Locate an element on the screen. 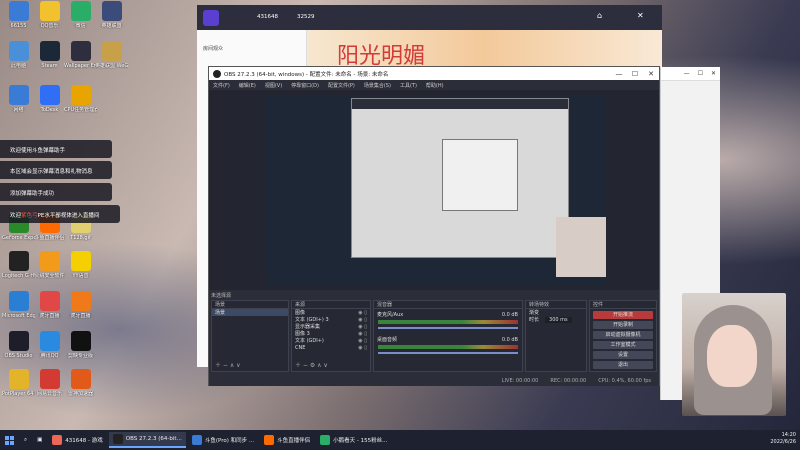  control-button: 启动虚拟摄像机 is located at coordinates (623, 335).